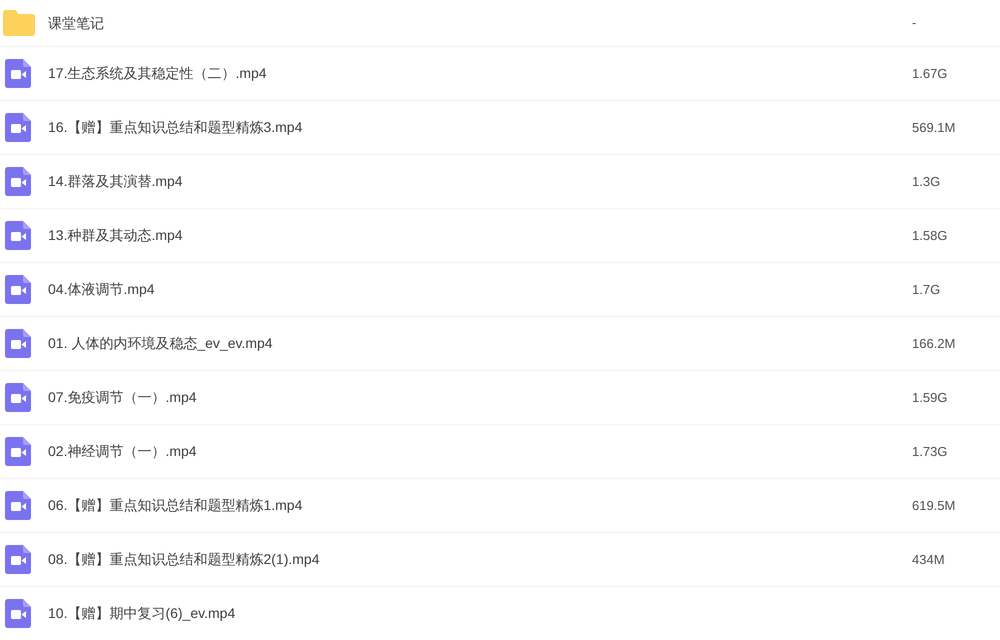  What do you see at coordinates (175, 127) in the screenshot?
I see `file-name: 16.【赠】重点知识总结和题型精炼3.mp4` at bounding box center [175, 127].